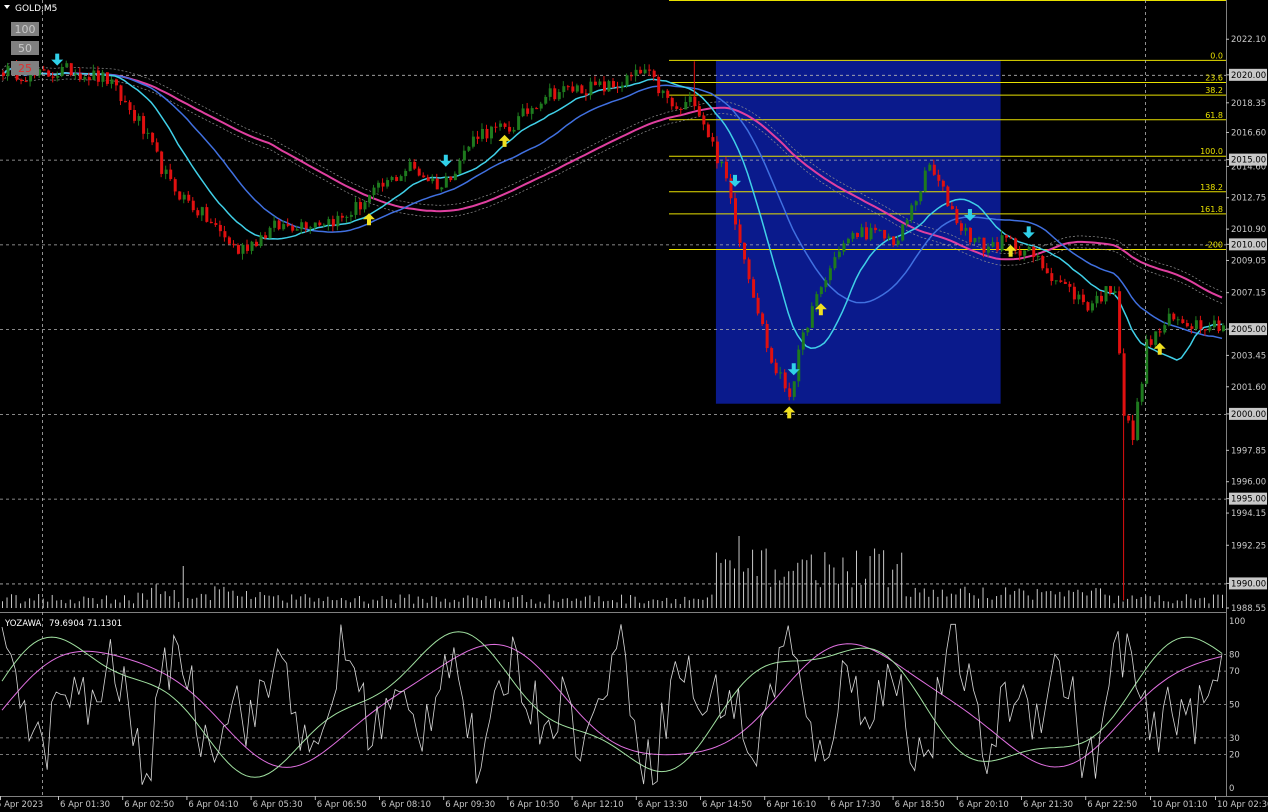 This screenshot has height=812, width=1268. What do you see at coordinates (1237, 622) in the screenshot?
I see `oscillator-tick-label: 100` at bounding box center [1237, 622].